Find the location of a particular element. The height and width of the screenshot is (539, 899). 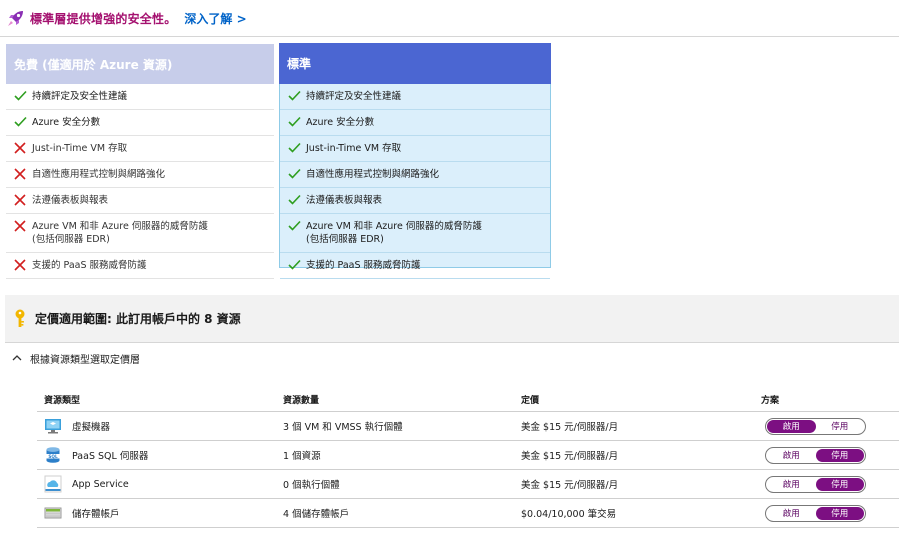

tier-standard-title: 標準 is located at coordinates (415, 63).